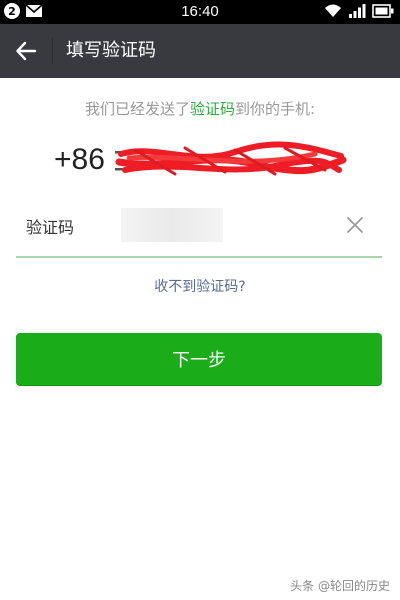  I want to click on code-field-label: 验证码, so click(50, 227).